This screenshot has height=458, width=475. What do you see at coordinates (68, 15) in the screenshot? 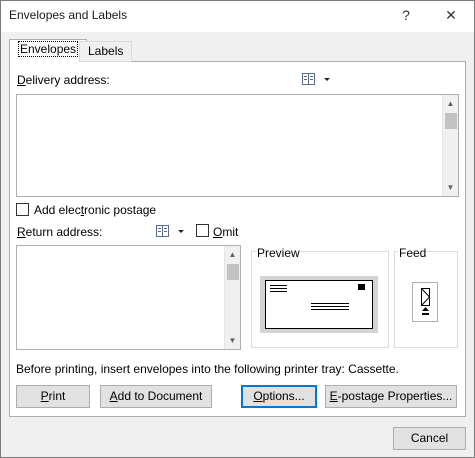
I see `window-title: Envelopes and Labels` at bounding box center [68, 15].